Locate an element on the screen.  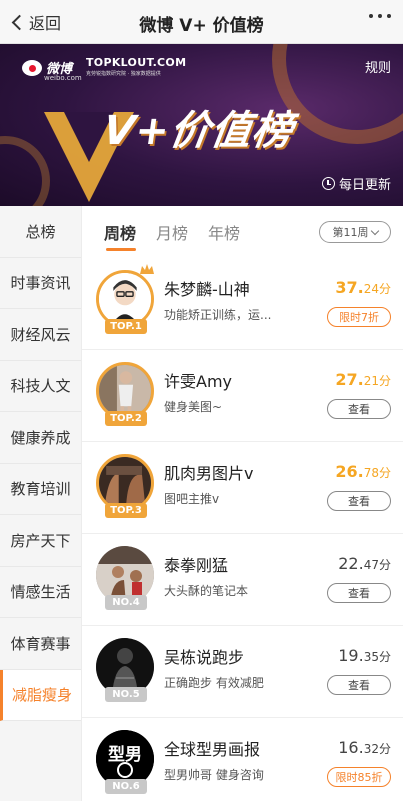
avatar: NO.4 is located at coordinates (125, 578).